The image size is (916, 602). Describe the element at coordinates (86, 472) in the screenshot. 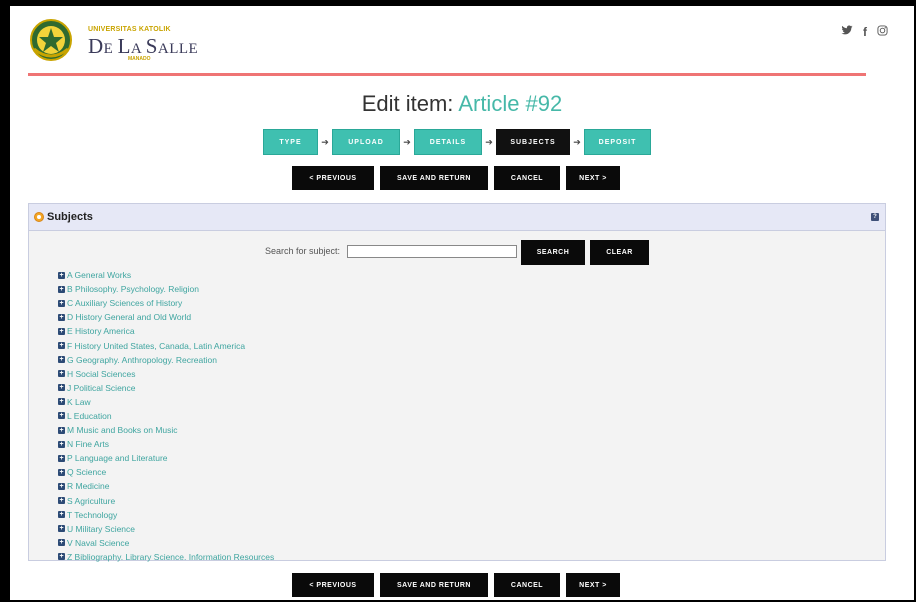

I see `subject-label: Q Science` at that location.